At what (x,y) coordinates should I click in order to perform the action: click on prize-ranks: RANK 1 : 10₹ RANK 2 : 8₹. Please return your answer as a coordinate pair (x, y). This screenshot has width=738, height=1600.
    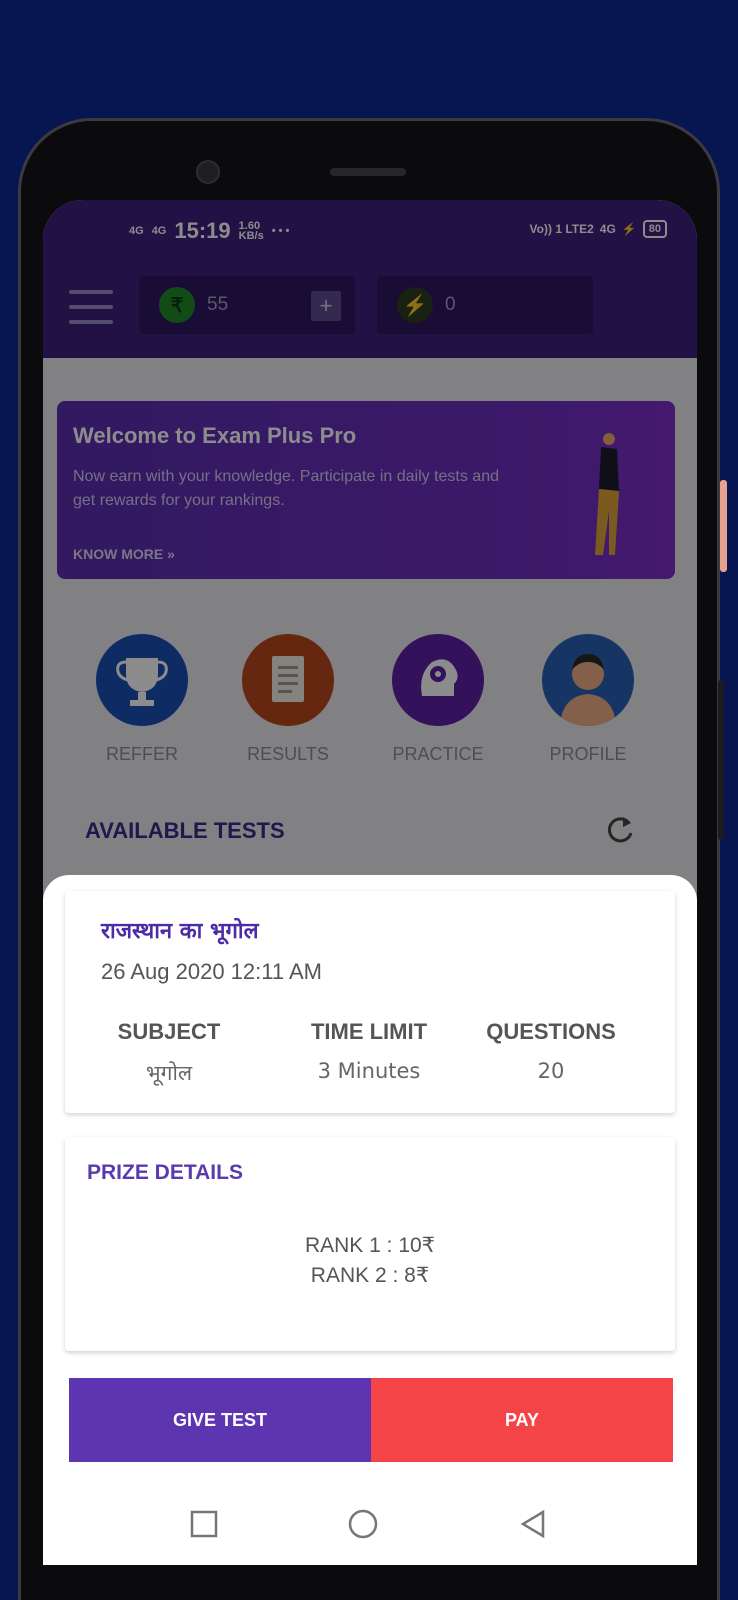
    Looking at the image, I should click on (370, 1261).